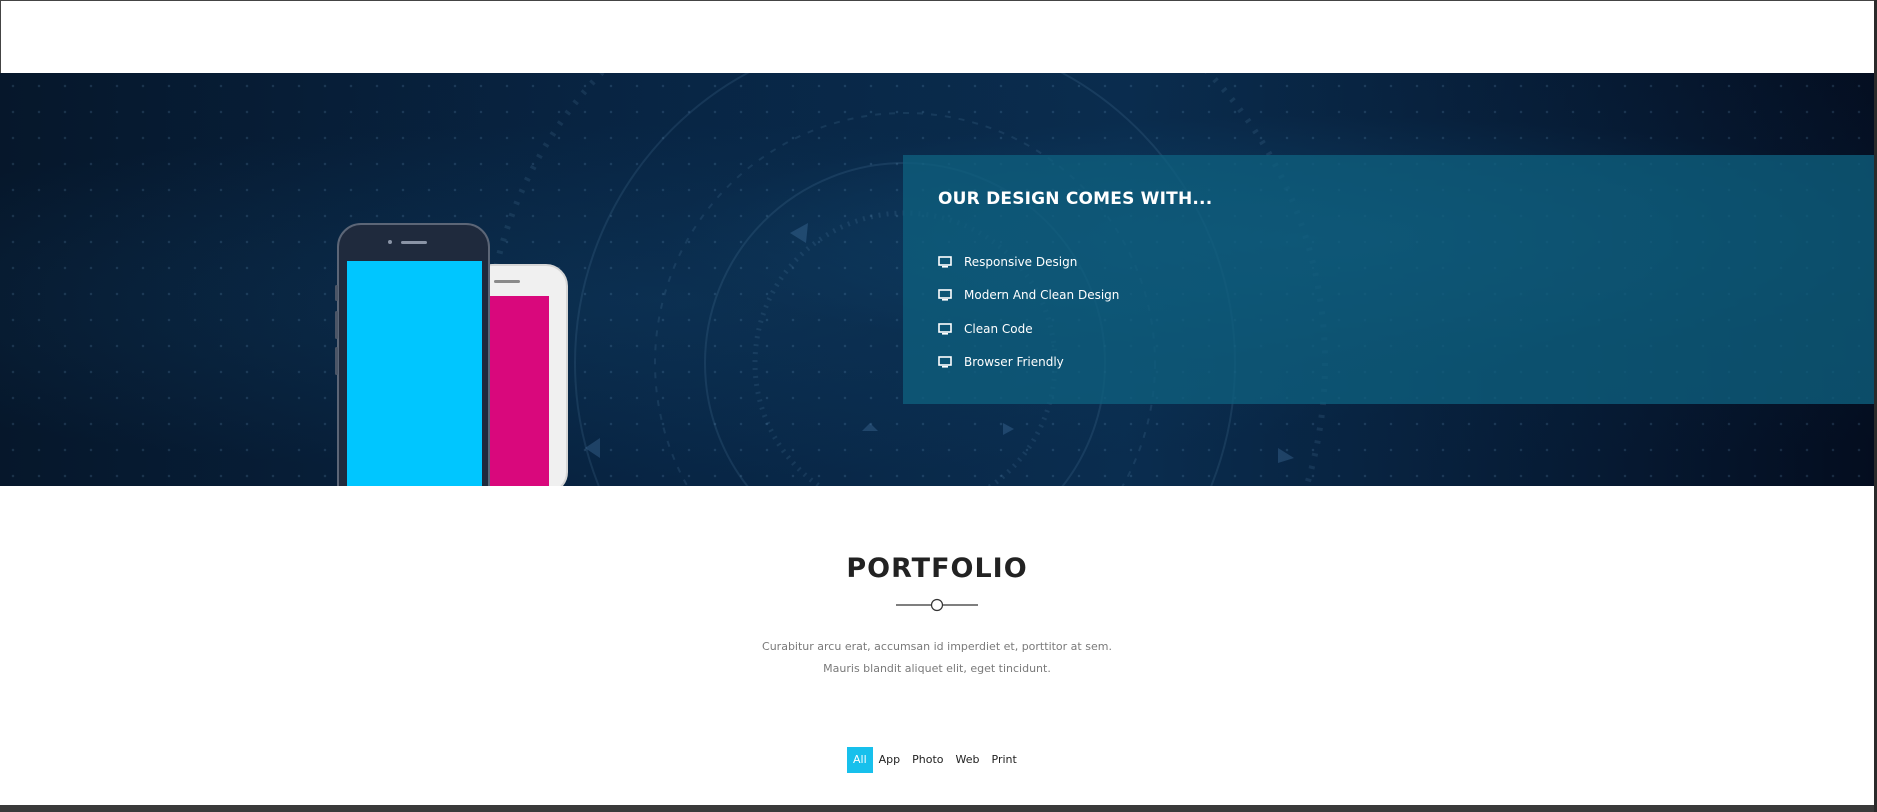 This screenshot has width=1877, height=812. I want to click on title-divider-icon, so click(937, 605).